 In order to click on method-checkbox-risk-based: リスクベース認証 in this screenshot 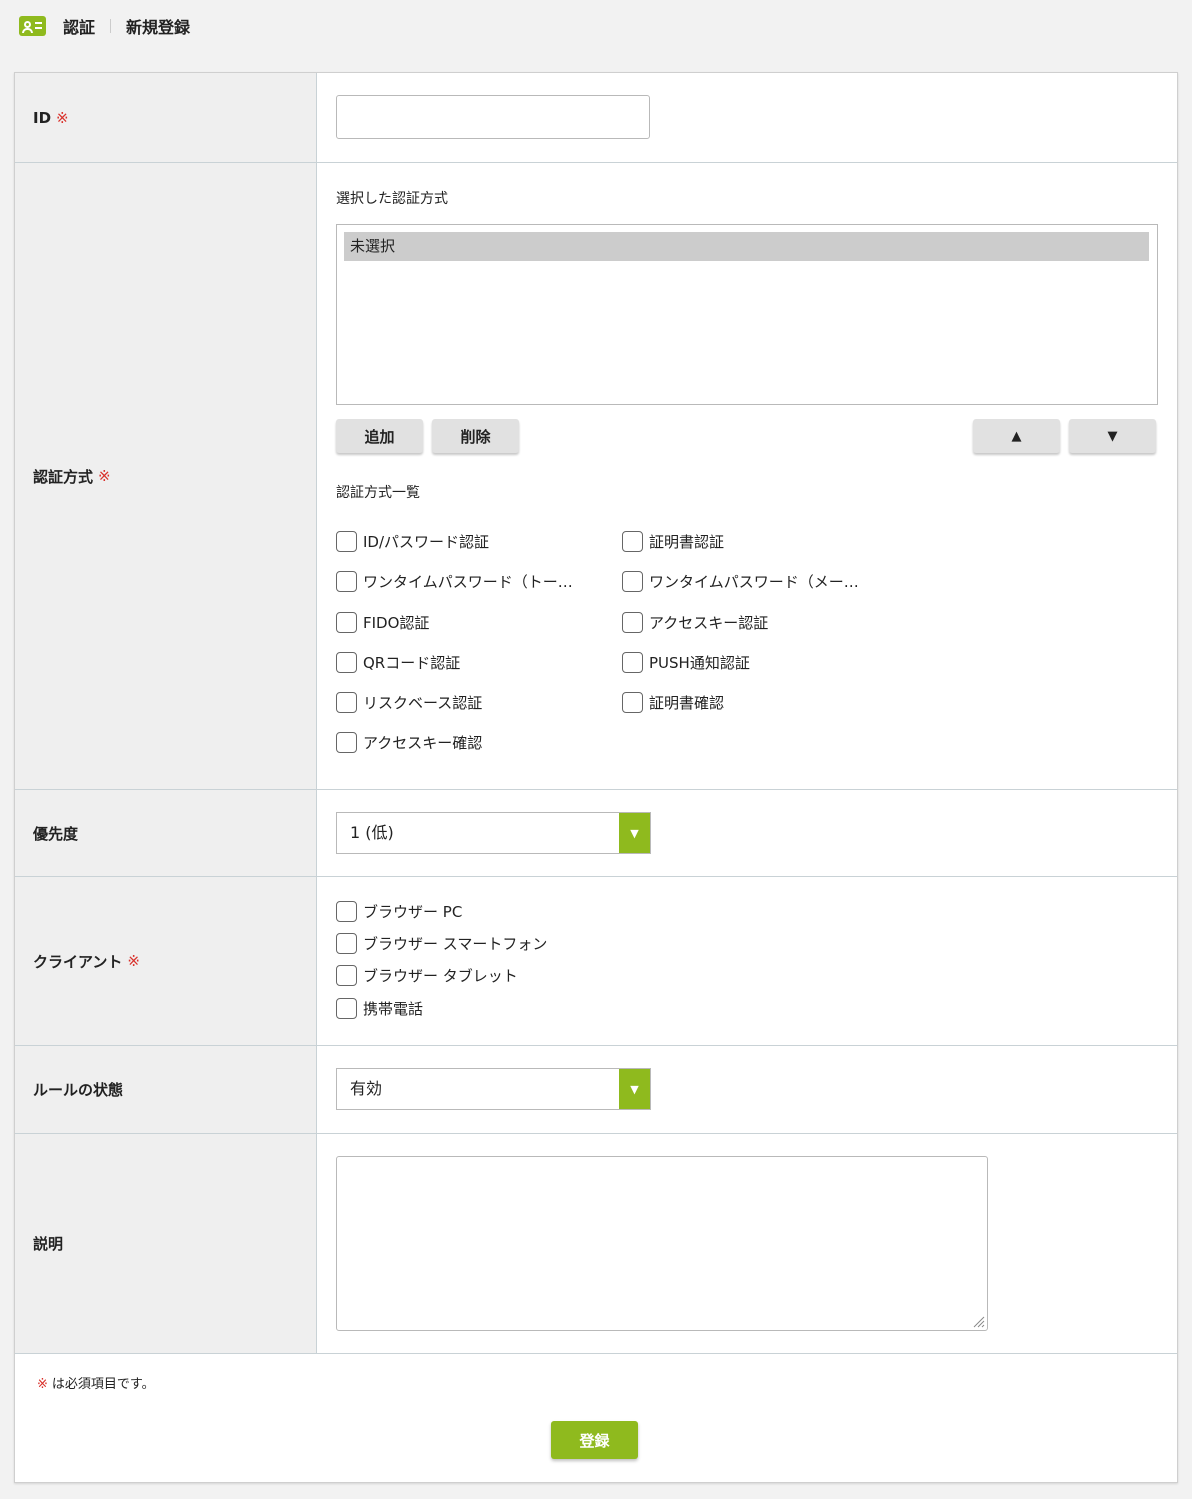, I will do `click(409, 702)`.